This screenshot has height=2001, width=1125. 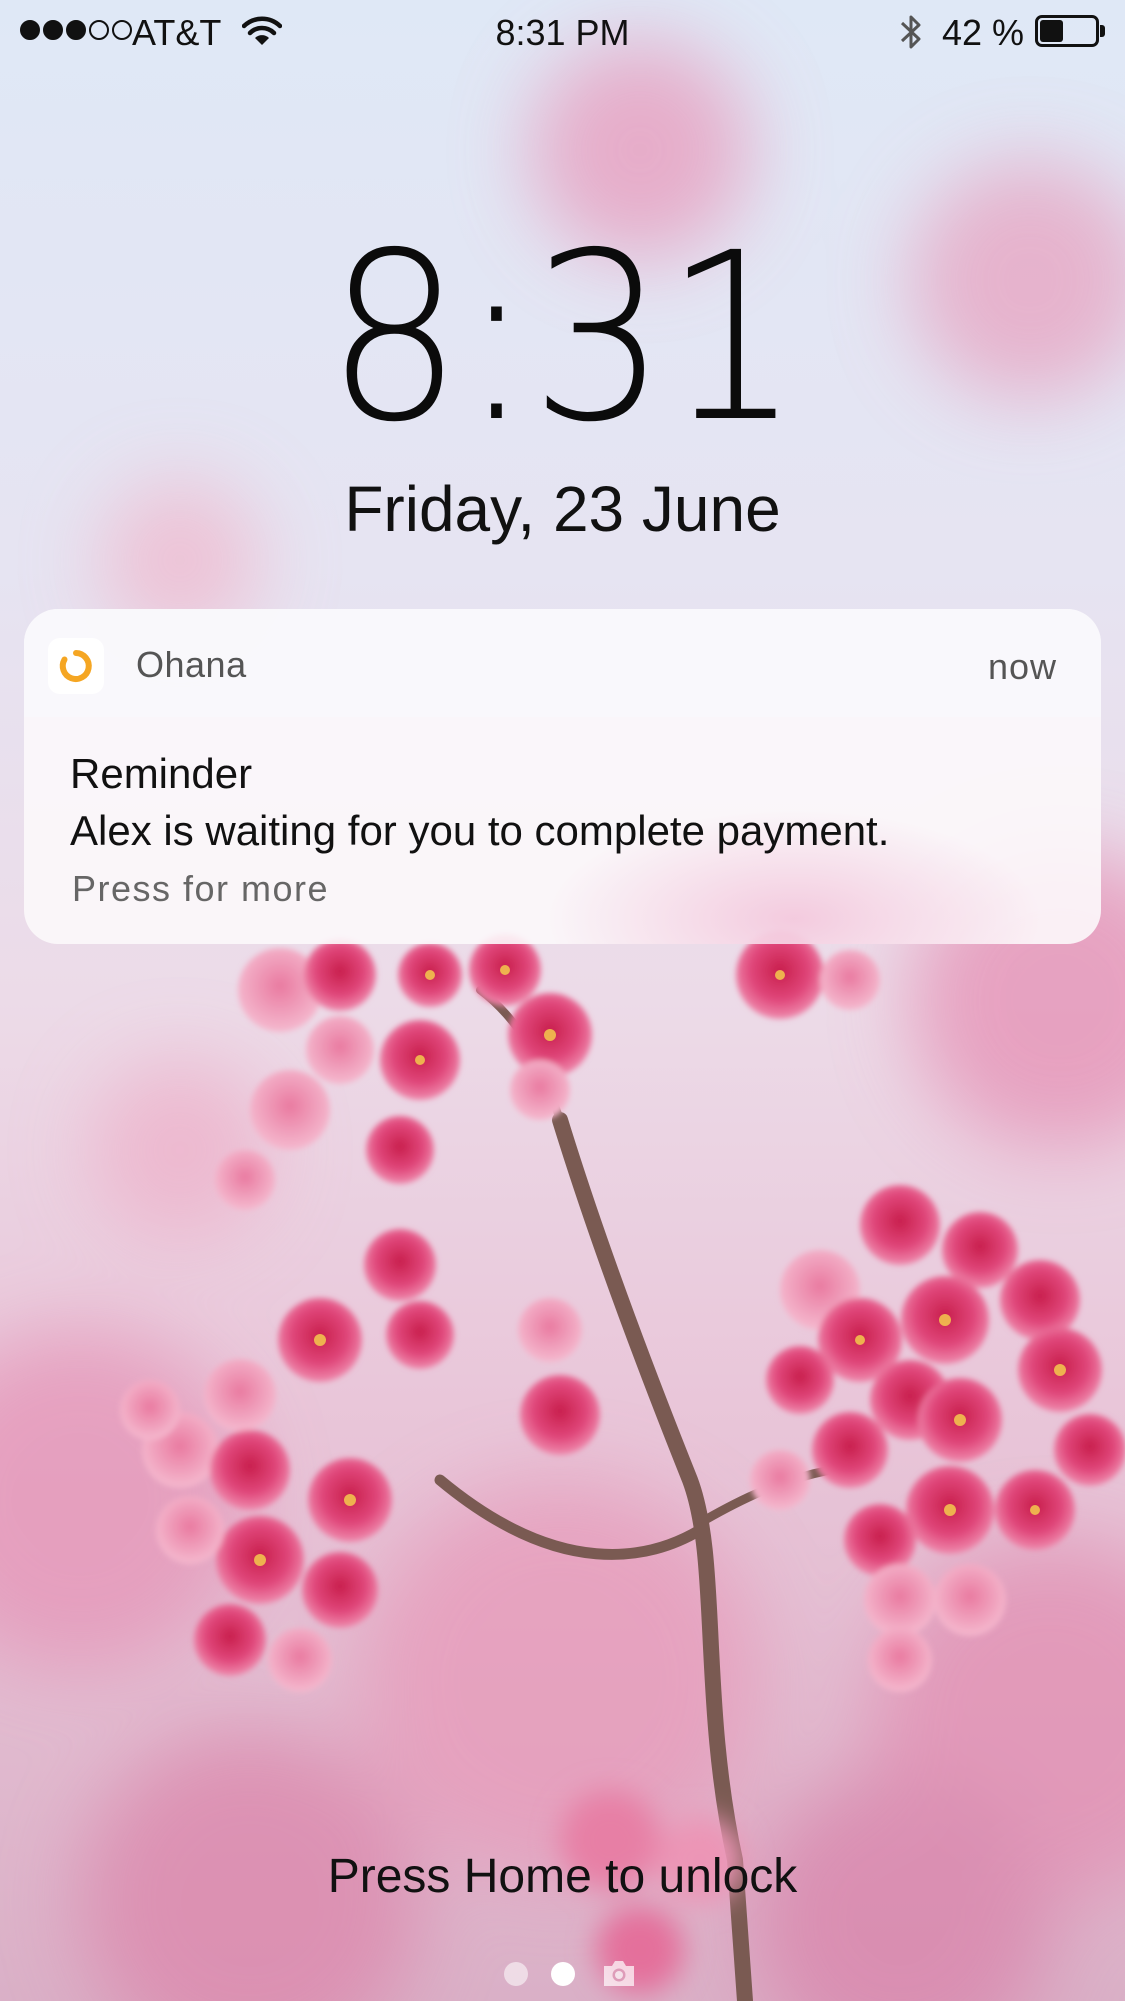 I want to click on battery-icon, so click(x=1070, y=31).